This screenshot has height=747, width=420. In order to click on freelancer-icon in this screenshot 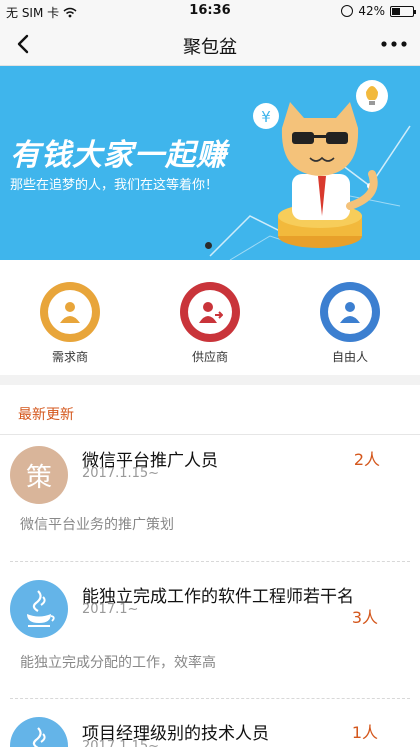, I will do `click(350, 312)`.